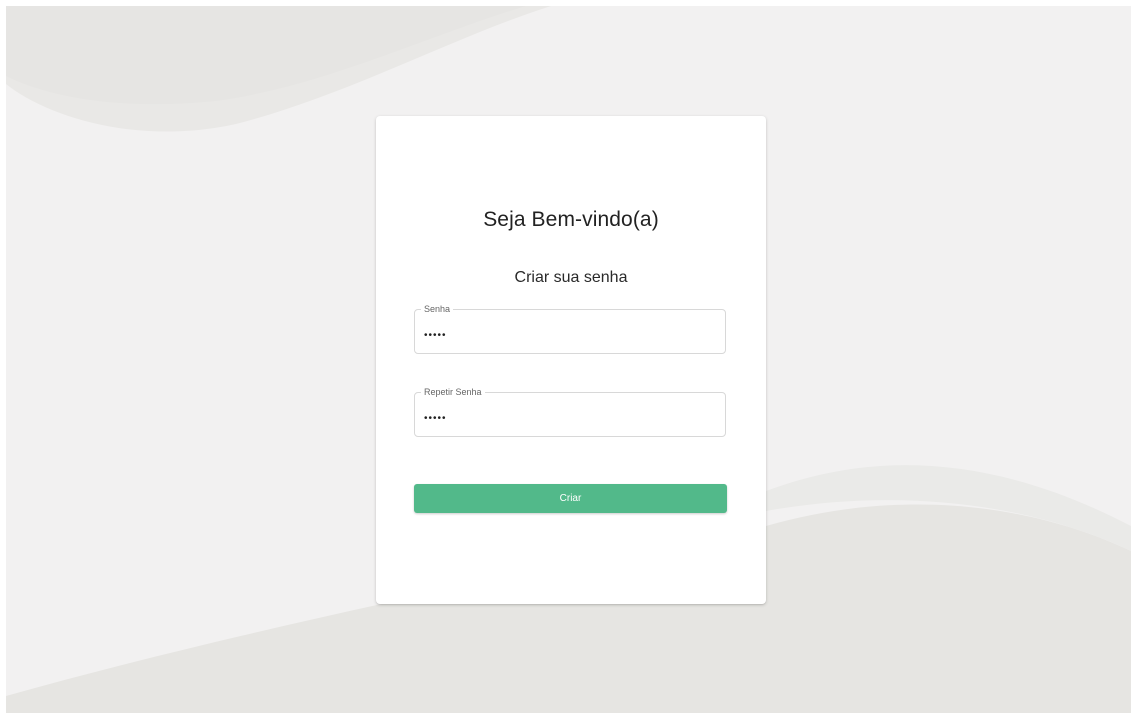 This screenshot has width=1131, height=713. What do you see at coordinates (437, 309) in the screenshot?
I see `password-label: Senha` at bounding box center [437, 309].